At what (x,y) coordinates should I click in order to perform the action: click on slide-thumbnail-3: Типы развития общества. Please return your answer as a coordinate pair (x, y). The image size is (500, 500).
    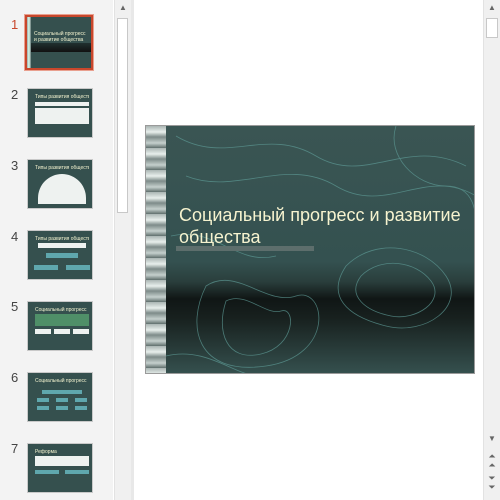
    Looking at the image, I should click on (60, 184).